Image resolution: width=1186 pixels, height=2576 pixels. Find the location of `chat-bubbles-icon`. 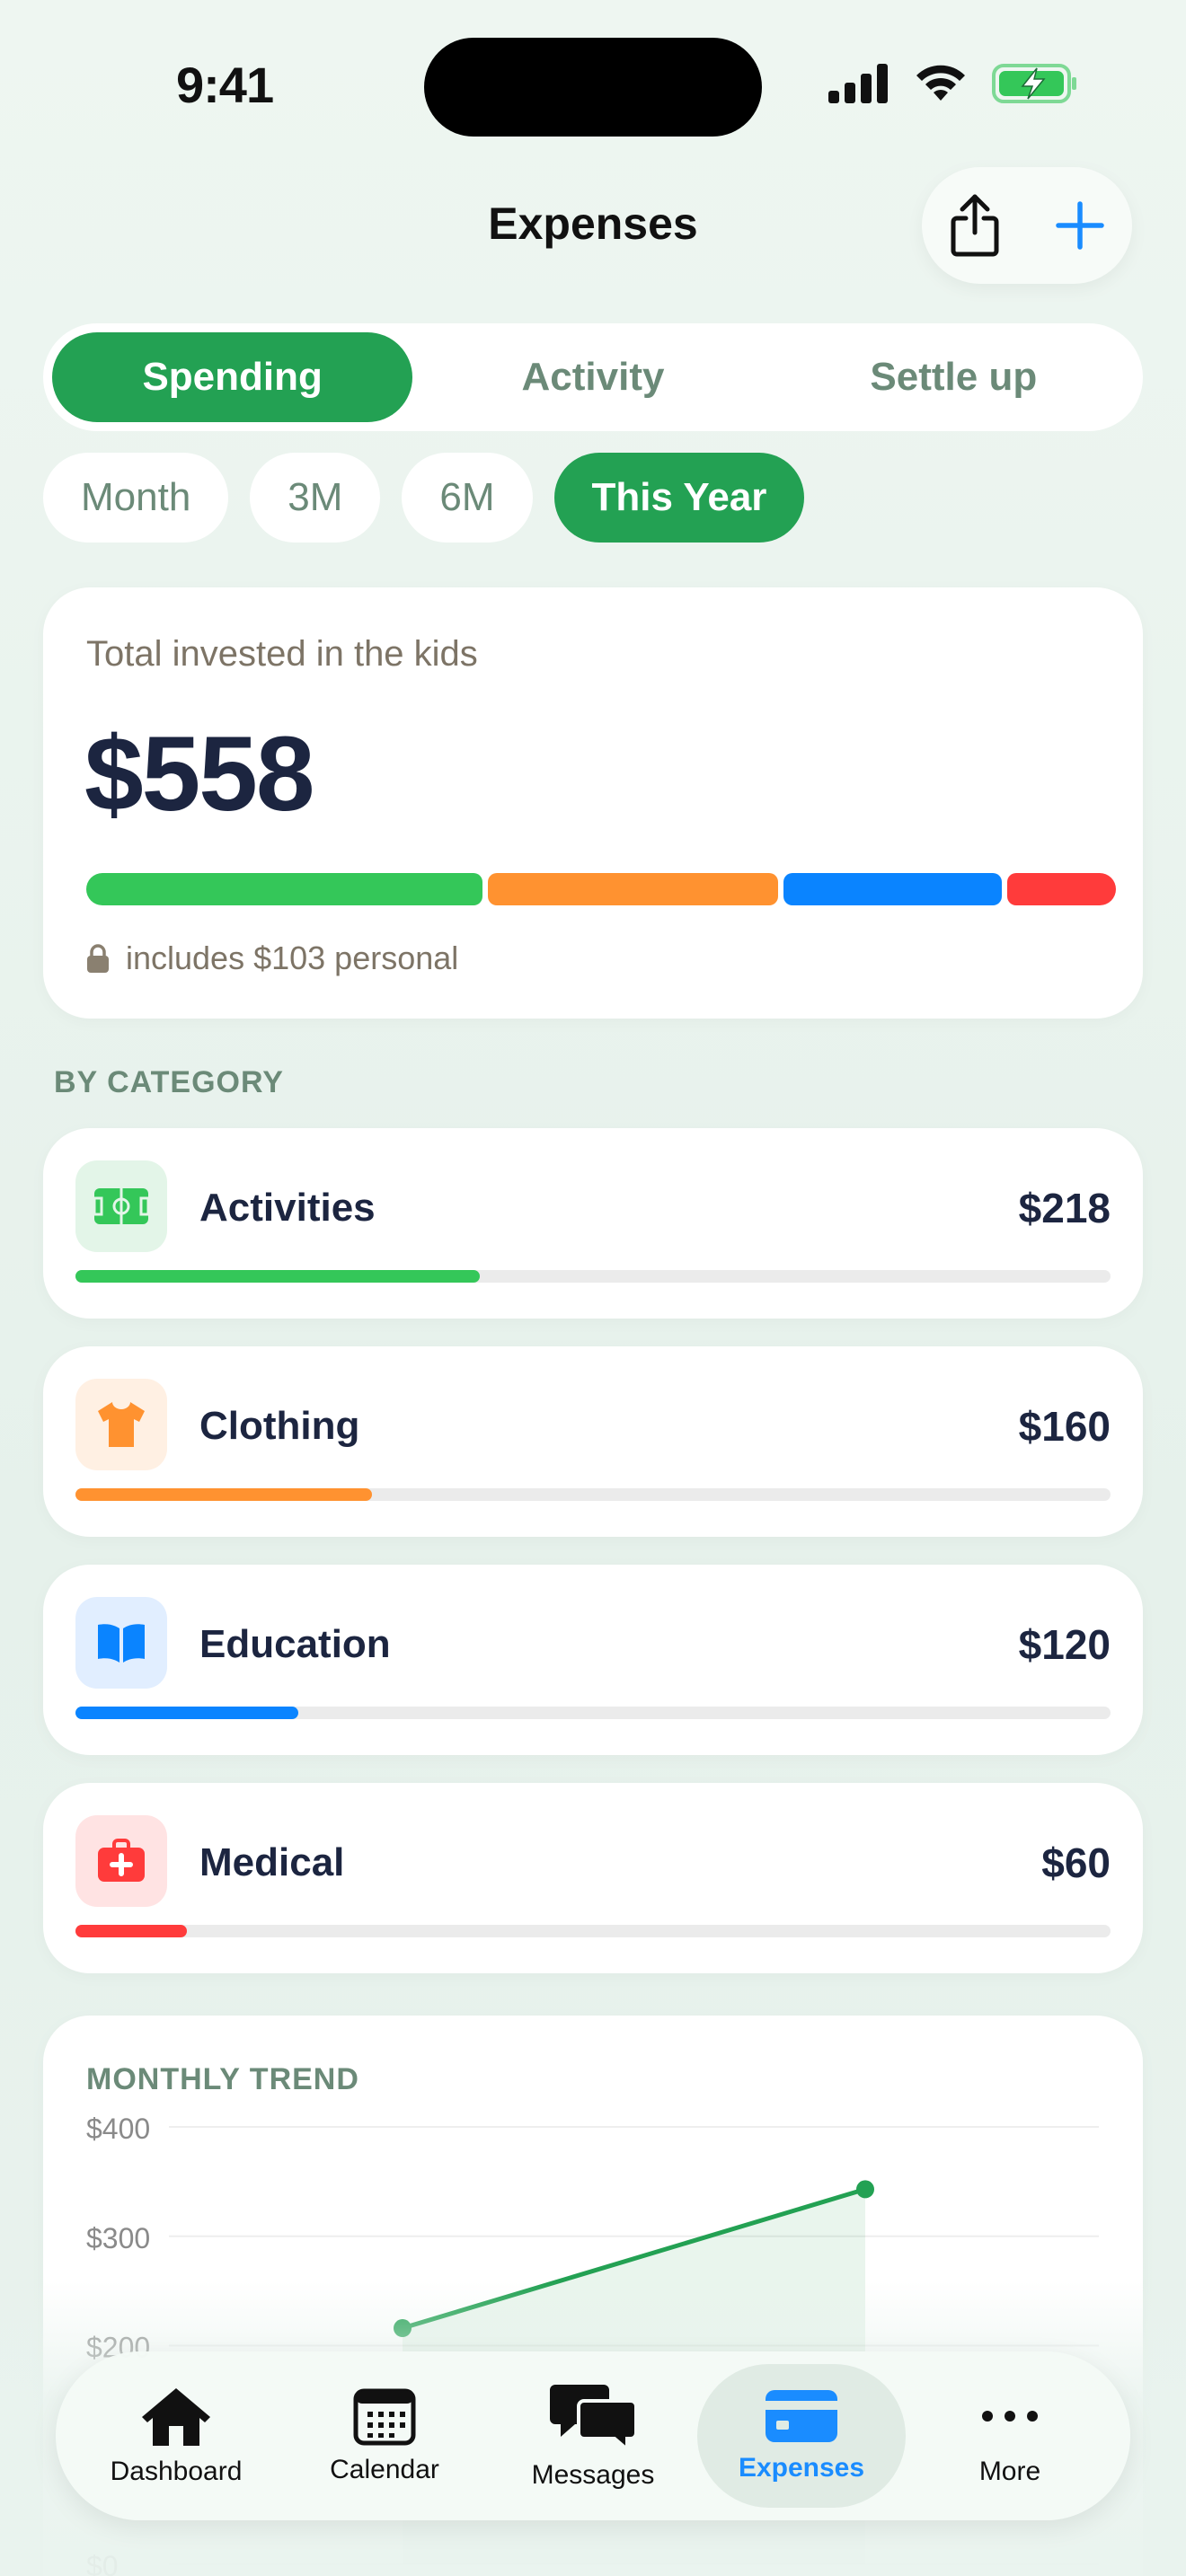

chat-bubbles-icon is located at coordinates (594, 2418).